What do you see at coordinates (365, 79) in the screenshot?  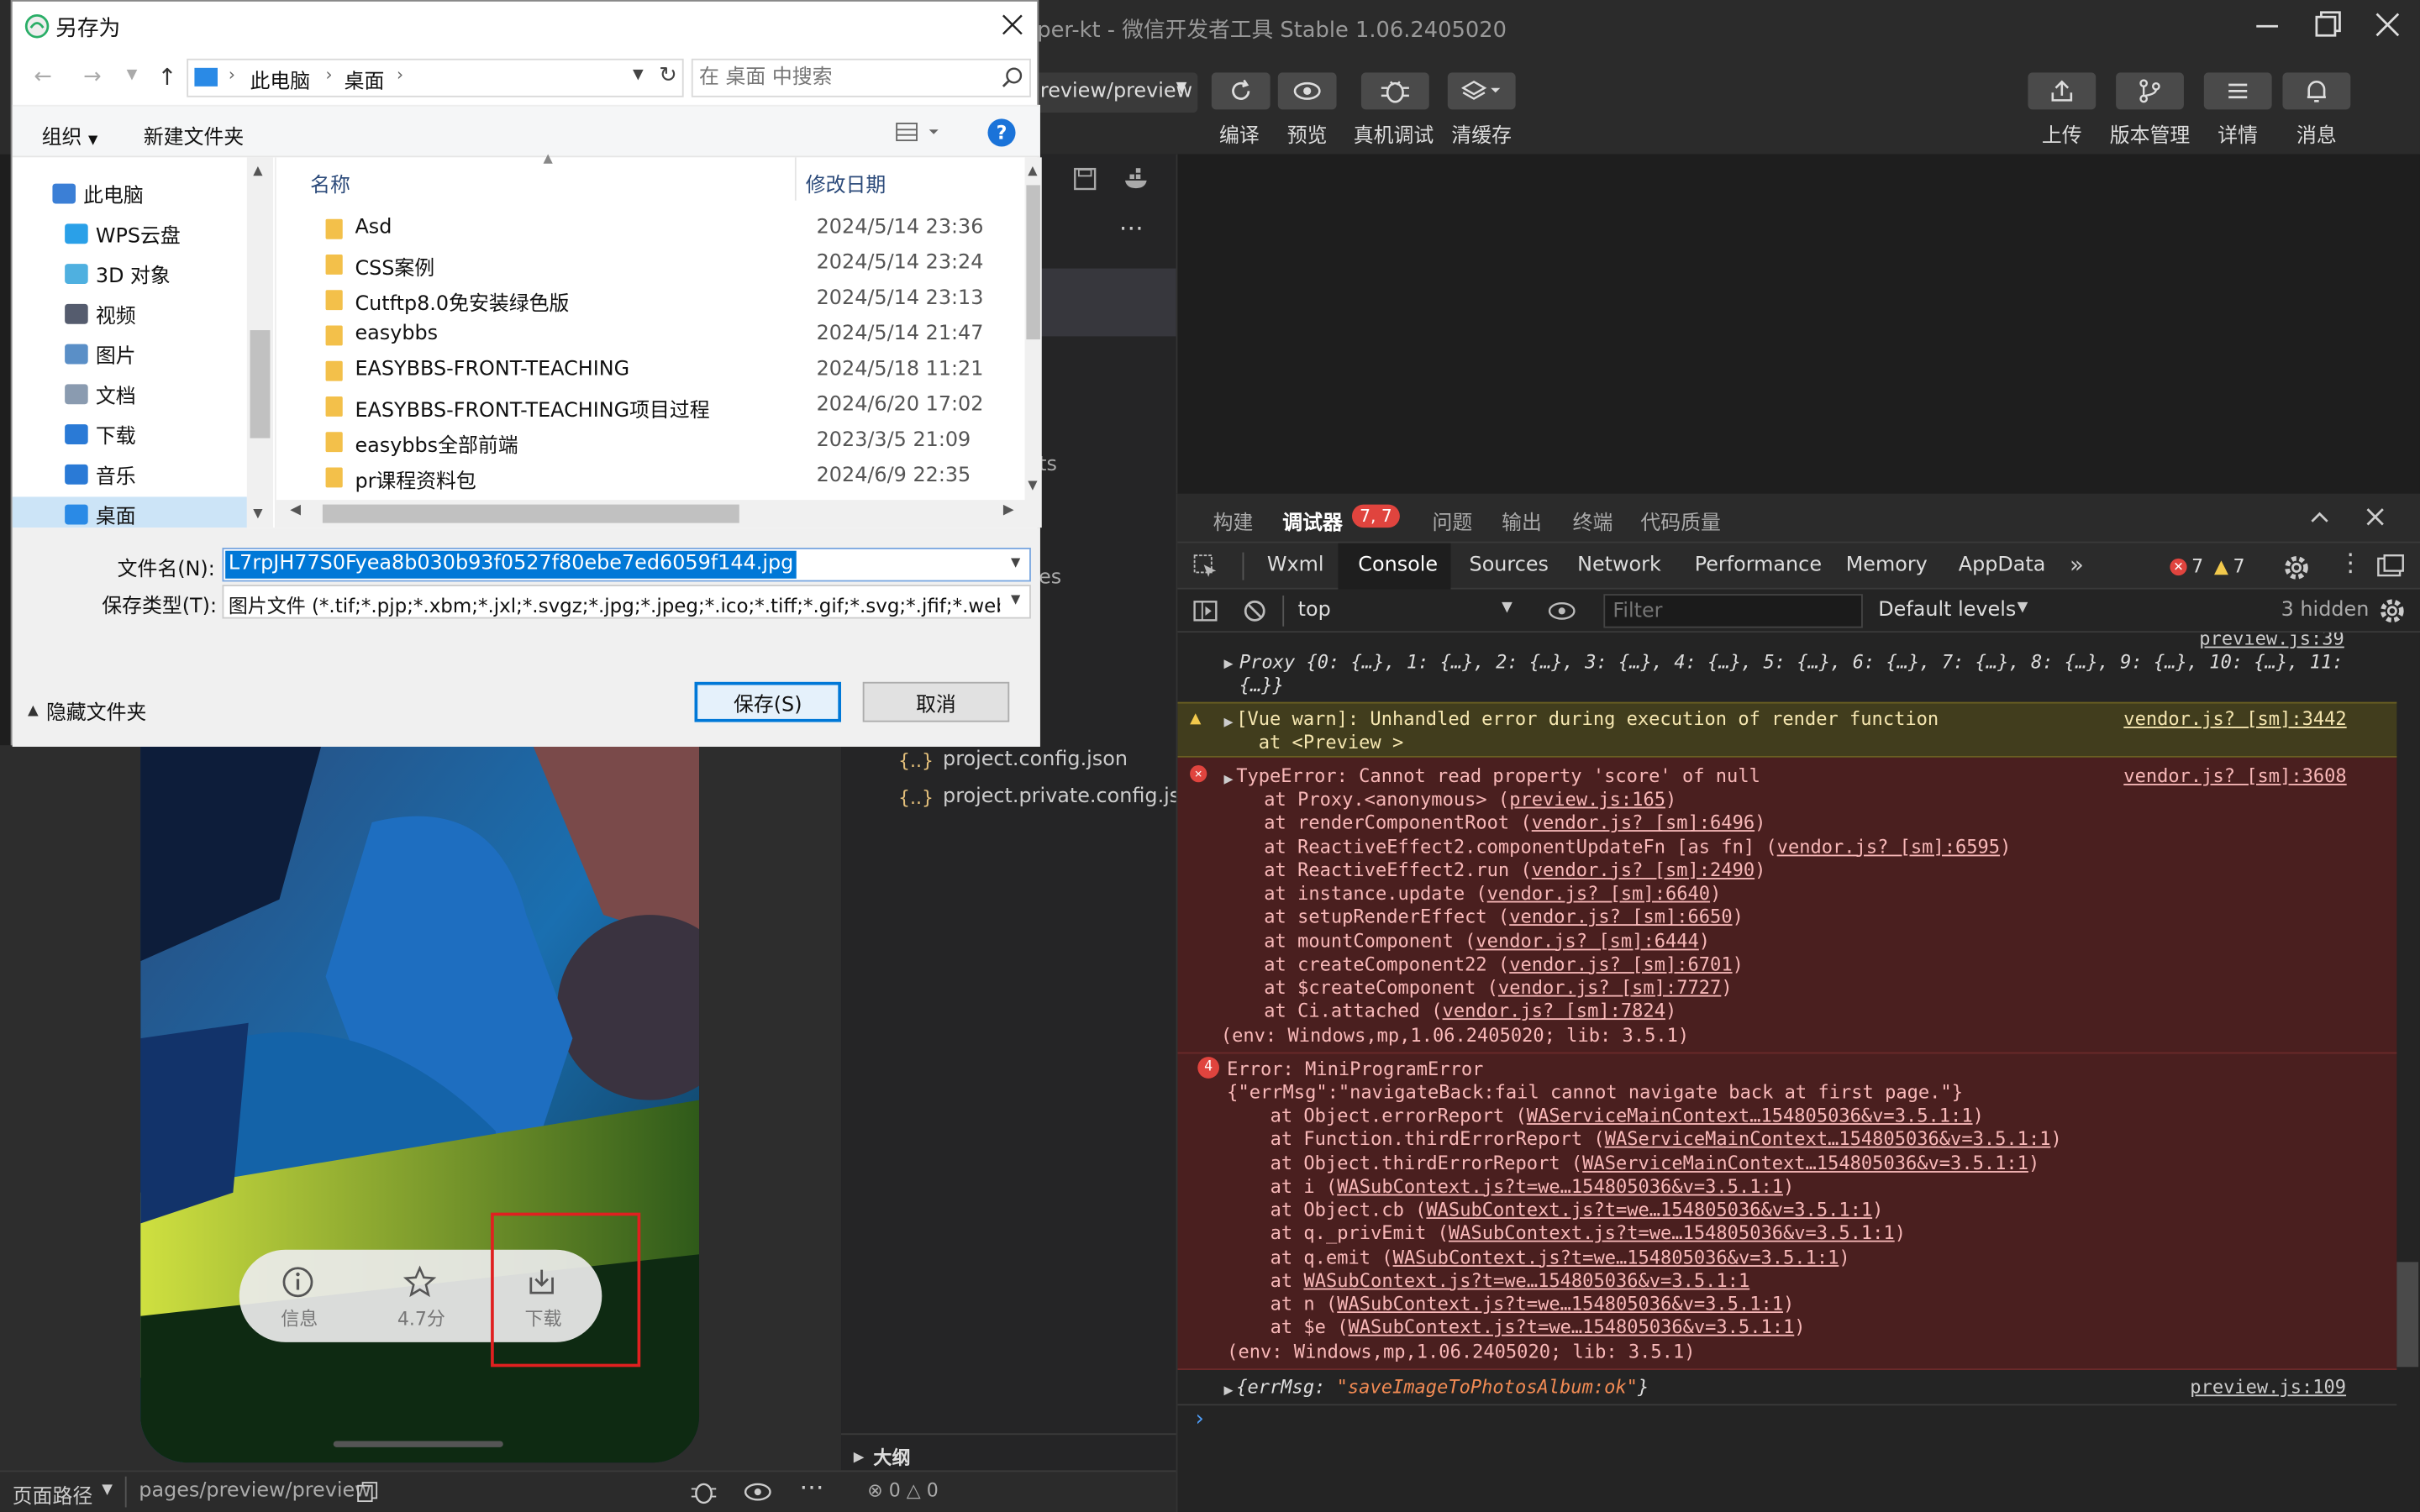 I see `breadcrumb-item: 桌面` at bounding box center [365, 79].